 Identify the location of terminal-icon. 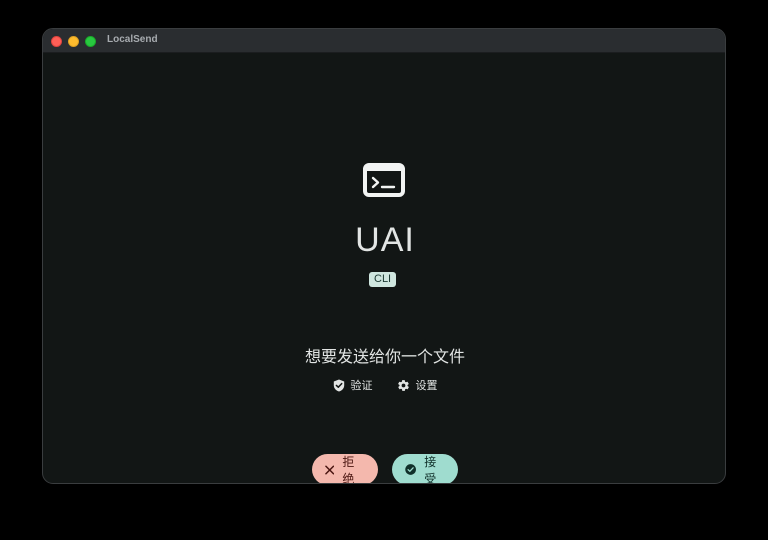
(384, 180).